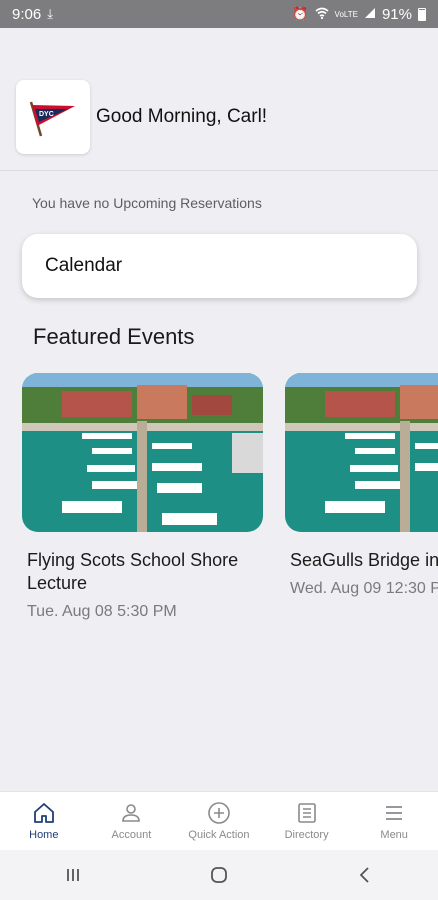 The image size is (438, 900). I want to click on nav-home: Home, so click(44, 821).